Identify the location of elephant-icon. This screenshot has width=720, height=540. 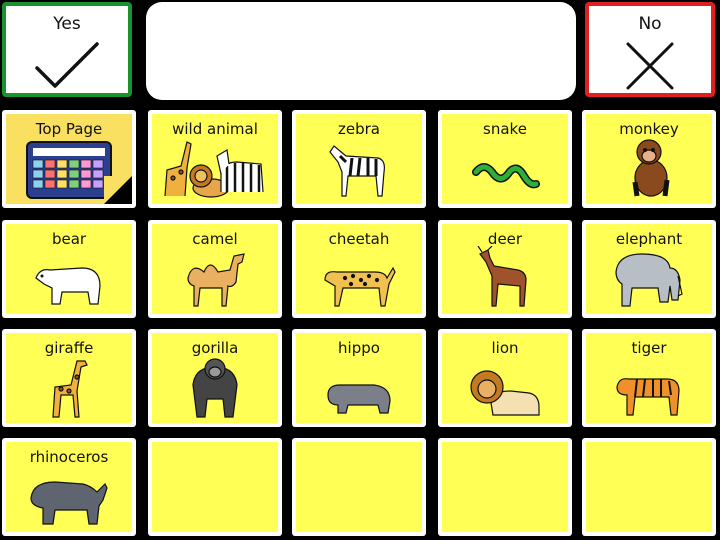
(649, 280).